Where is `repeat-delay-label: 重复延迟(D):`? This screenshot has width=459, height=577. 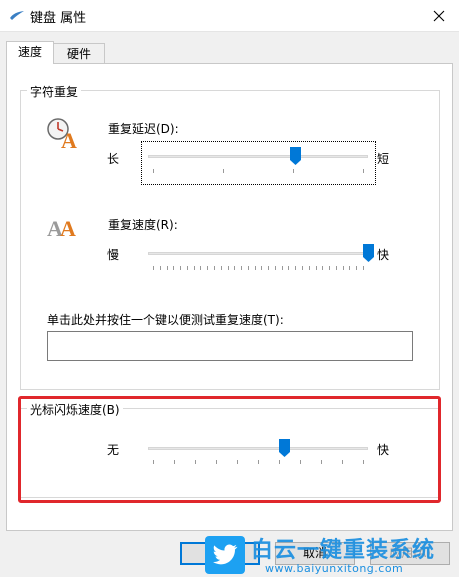
repeat-delay-label: 重复延迟(D): is located at coordinates (143, 129).